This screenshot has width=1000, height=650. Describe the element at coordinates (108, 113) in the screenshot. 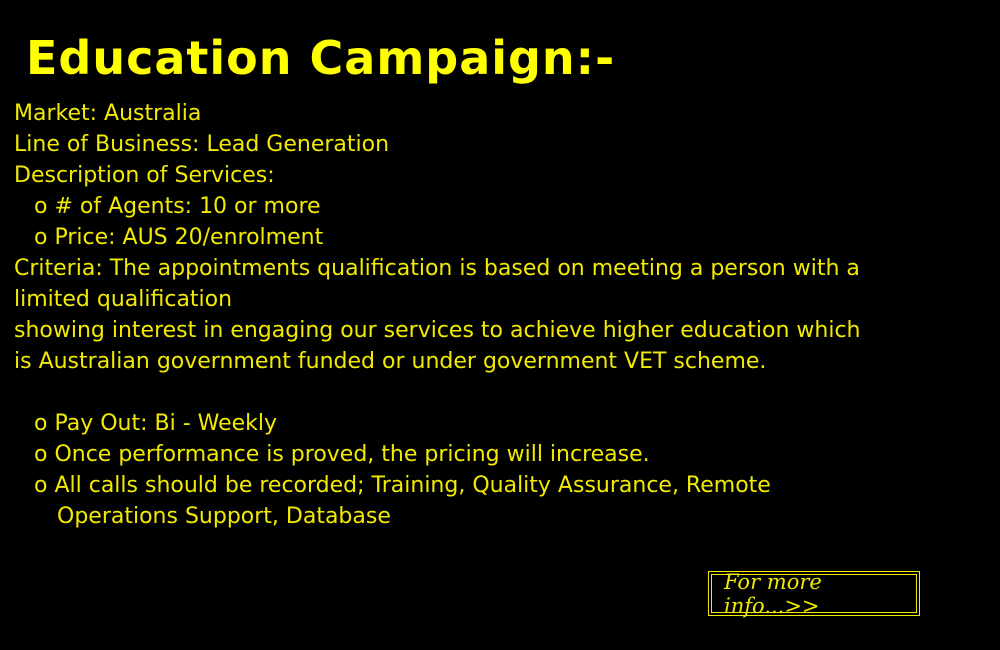

I see `market-line: Market: Australia` at that location.